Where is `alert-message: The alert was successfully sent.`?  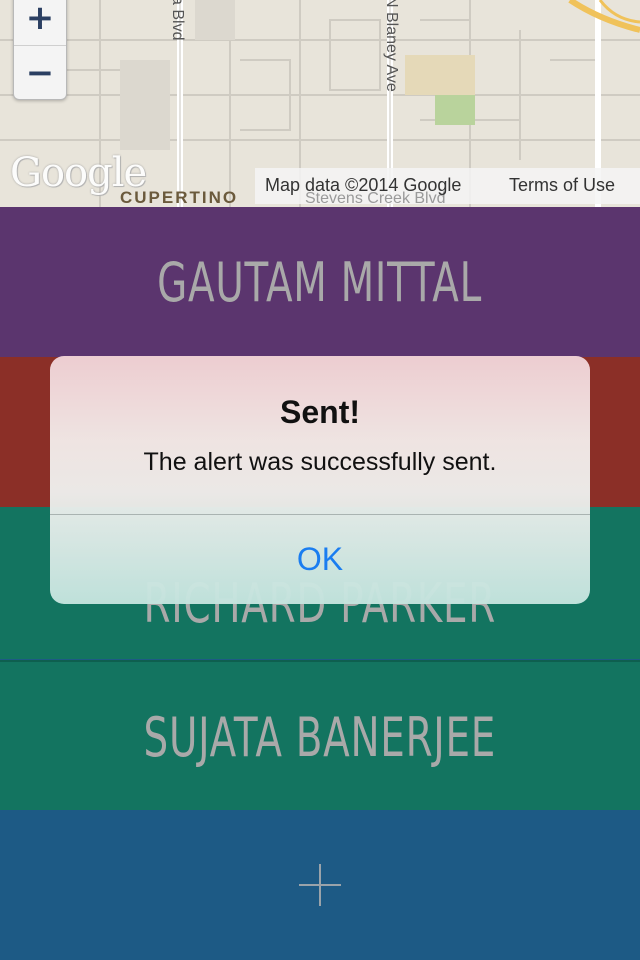
alert-message: The alert was successfully sent. is located at coordinates (320, 462).